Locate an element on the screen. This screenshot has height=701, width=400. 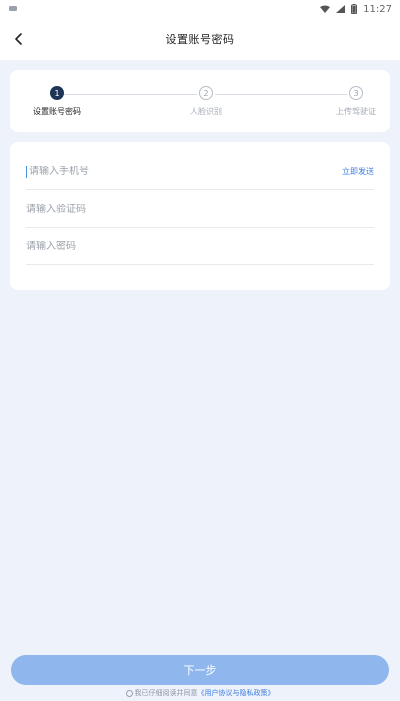
app-header: 设置账号密码 is located at coordinates (200, 39).